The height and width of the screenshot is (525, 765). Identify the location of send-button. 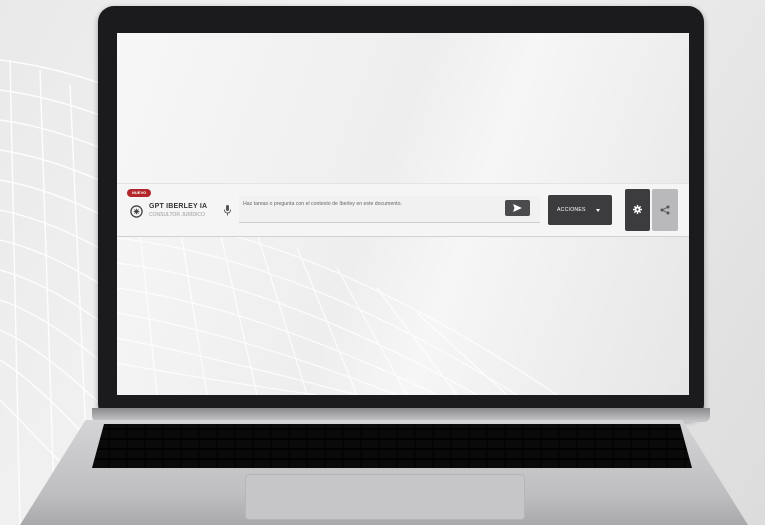
(517, 208).